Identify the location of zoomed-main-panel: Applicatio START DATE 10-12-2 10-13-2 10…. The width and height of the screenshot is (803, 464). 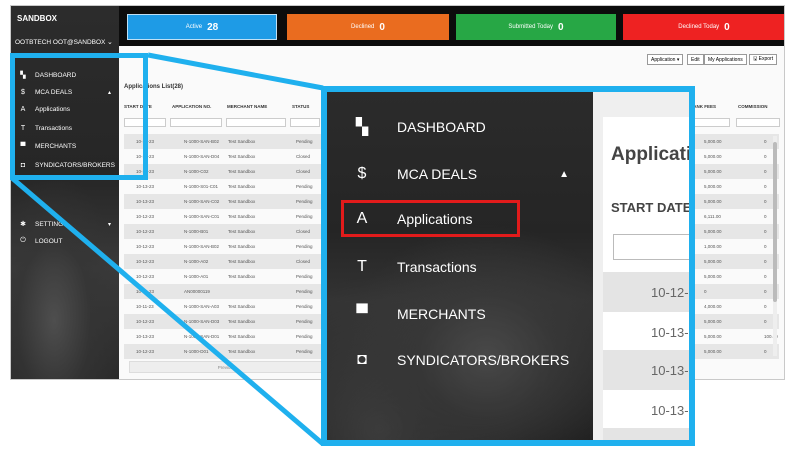
(641, 266).